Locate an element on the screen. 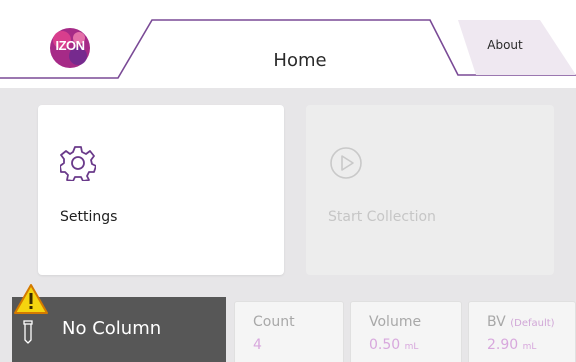 The width and height of the screenshot is (576, 362). volume-value: 0.50 is located at coordinates (385, 345).